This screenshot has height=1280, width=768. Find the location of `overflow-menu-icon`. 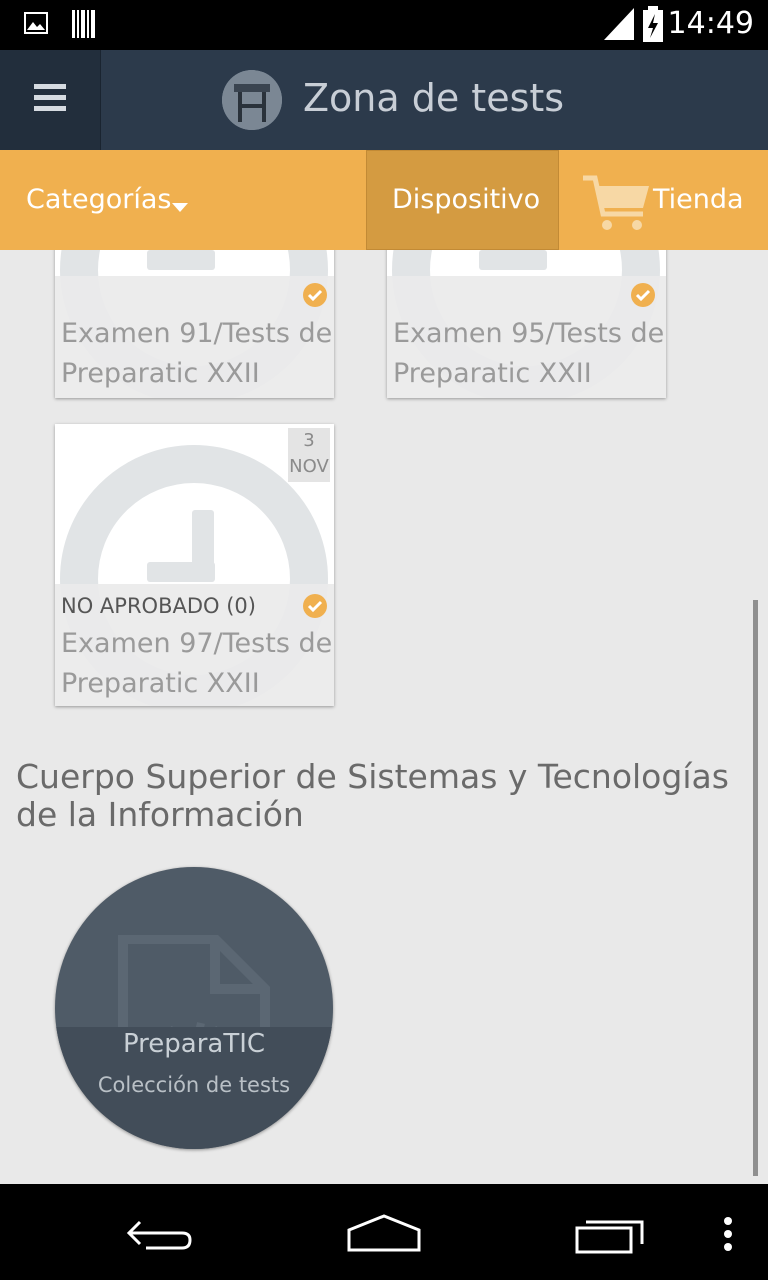

overflow-menu-icon is located at coordinates (728, 1236).